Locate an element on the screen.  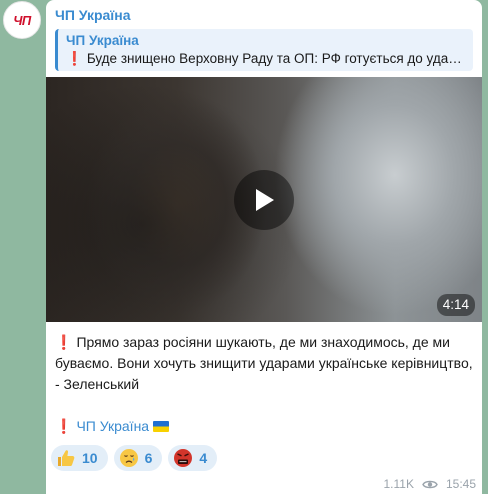
eye-icon is located at coordinates (430, 484).